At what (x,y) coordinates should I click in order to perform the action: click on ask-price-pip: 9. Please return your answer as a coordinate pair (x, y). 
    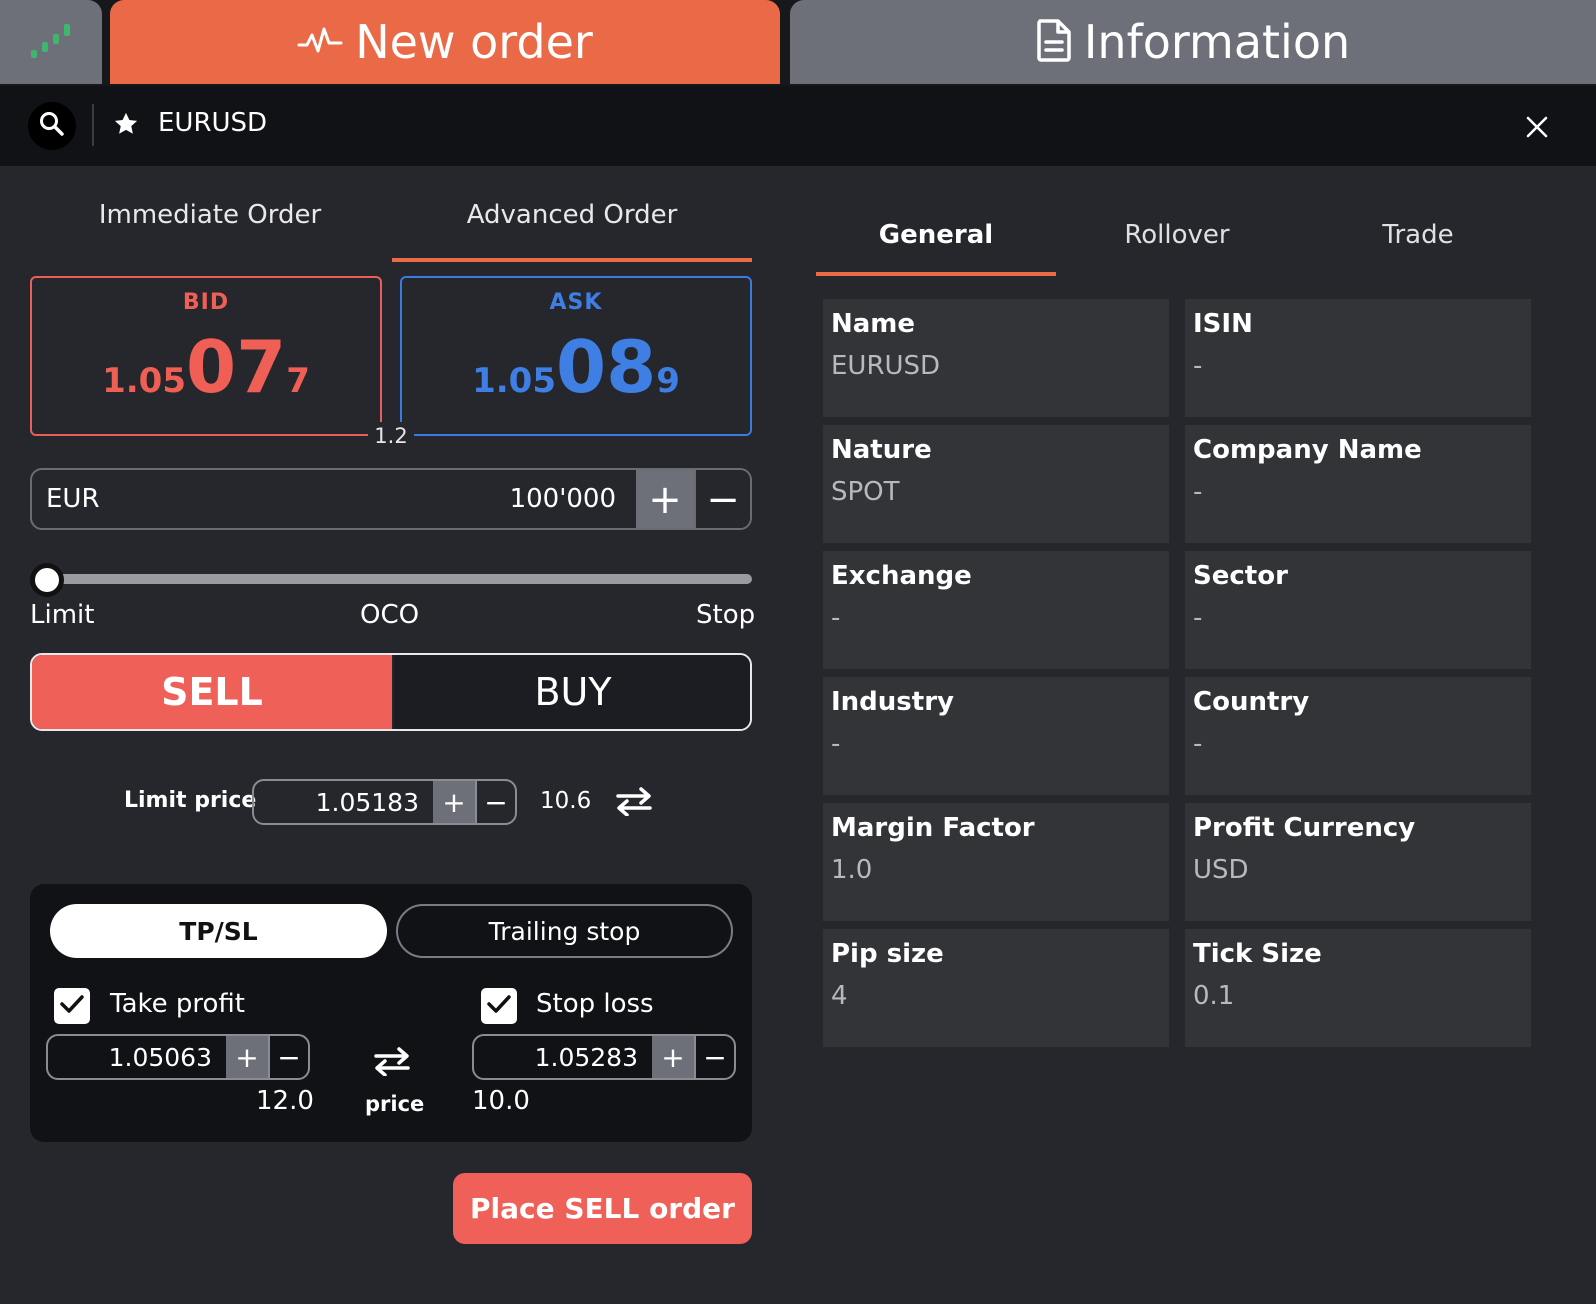
    Looking at the image, I should click on (668, 381).